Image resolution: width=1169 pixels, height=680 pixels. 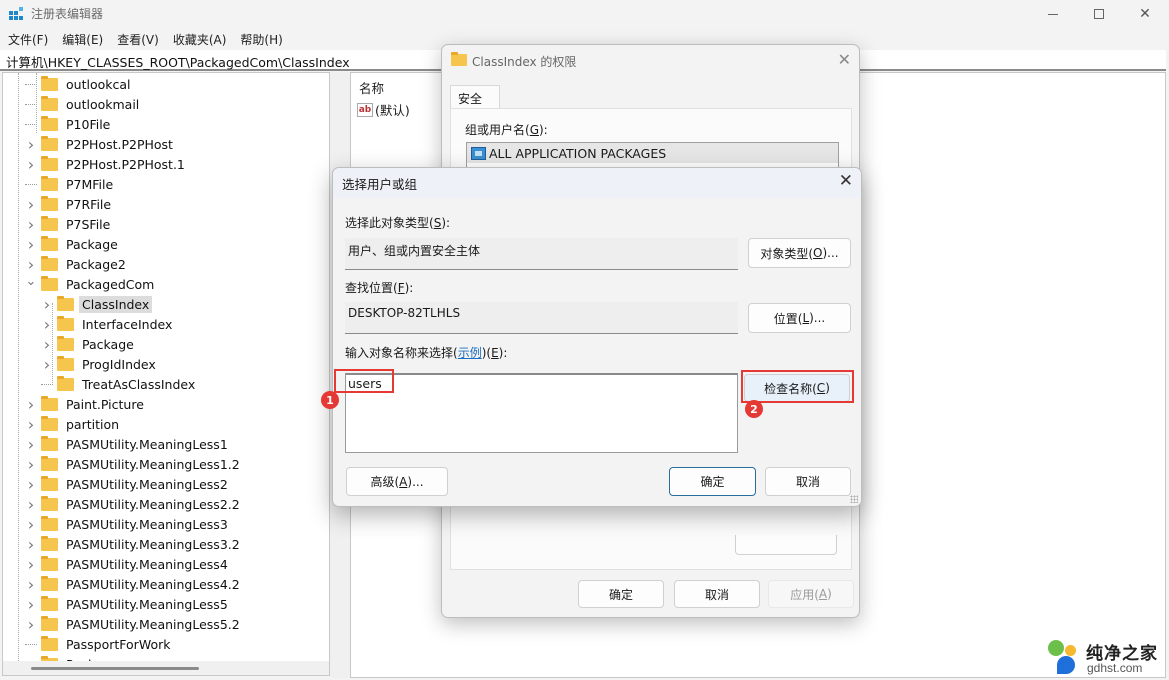 I want to click on tree-item: PassportForWork, so click(x=99, y=644).